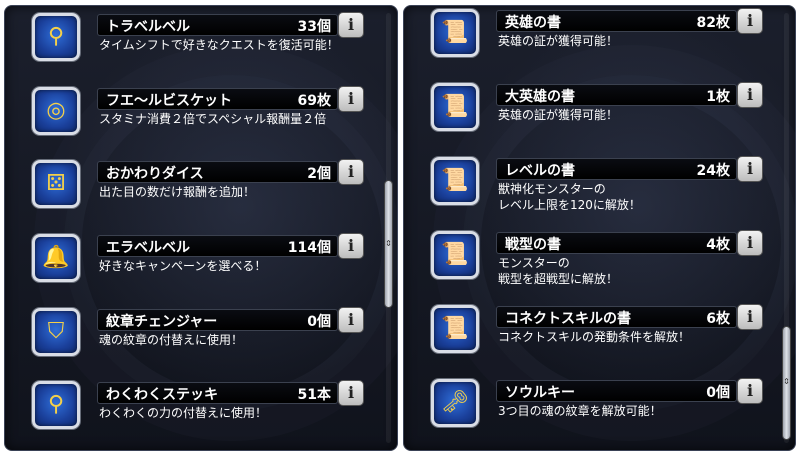  What do you see at coordinates (540, 393) in the screenshot?
I see `item-name: ソウルキー` at bounding box center [540, 393].